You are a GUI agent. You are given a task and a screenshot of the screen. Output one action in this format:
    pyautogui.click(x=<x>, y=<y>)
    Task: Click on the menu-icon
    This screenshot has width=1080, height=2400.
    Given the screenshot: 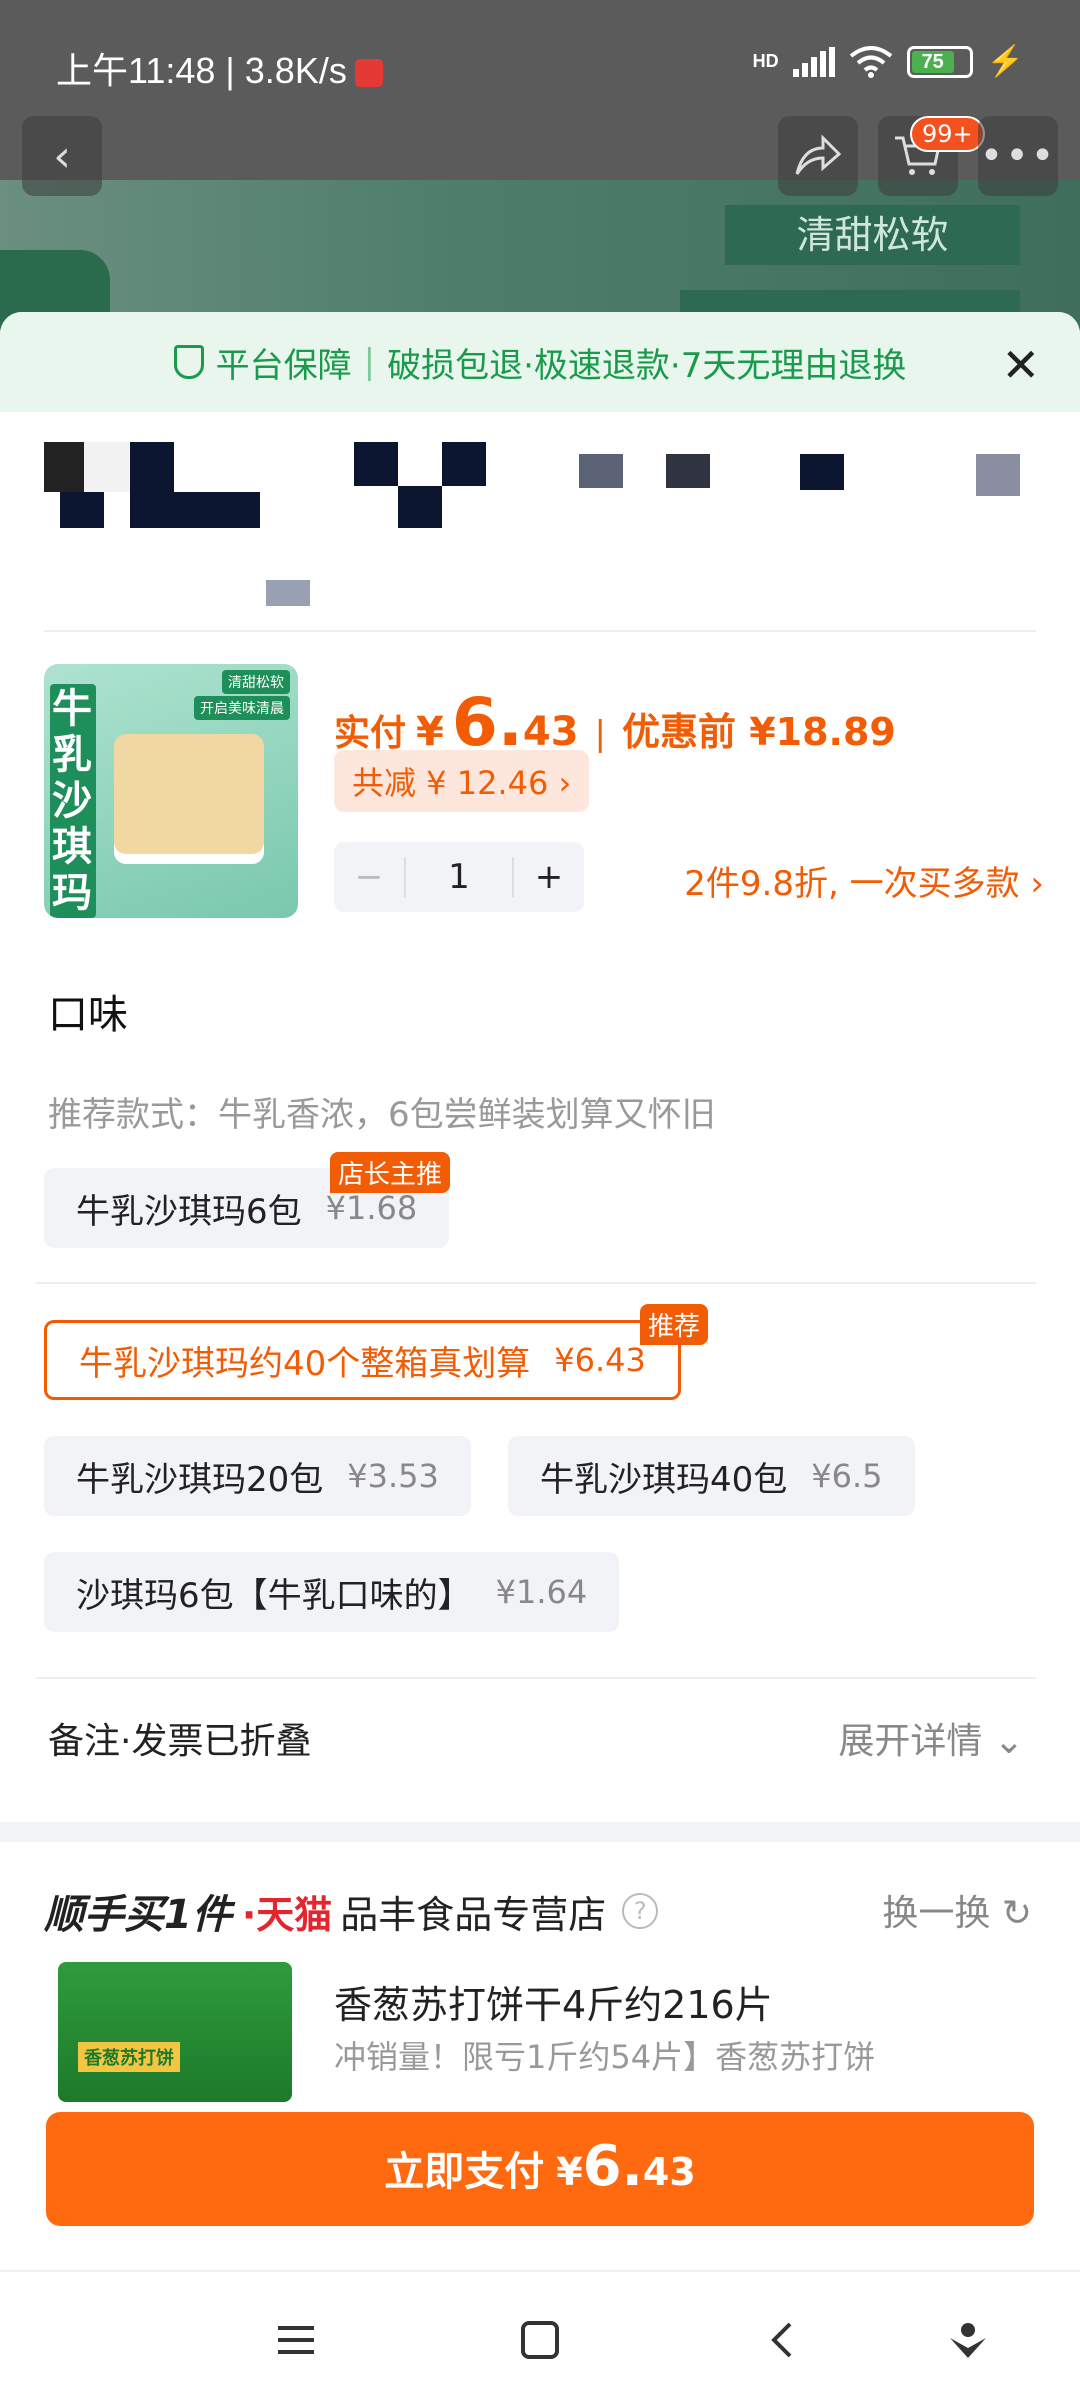 What is the action you would take?
    pyautogui.click(x=296, y=2340)
    